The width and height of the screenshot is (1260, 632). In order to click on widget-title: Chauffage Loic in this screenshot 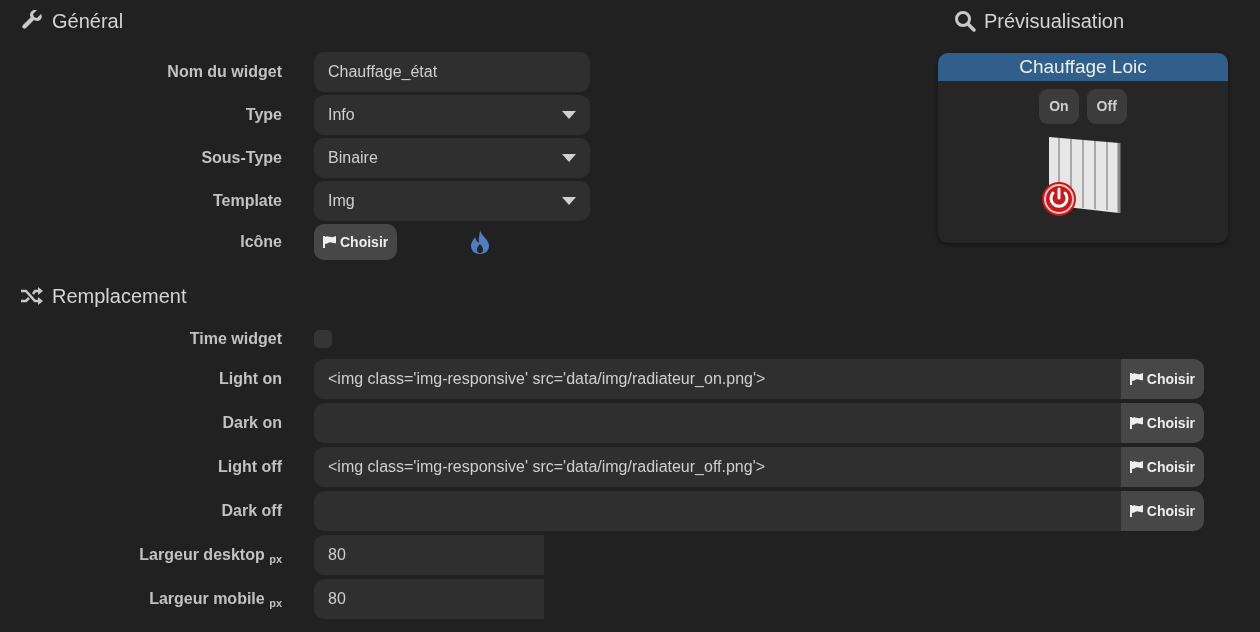, I will do `click(1083, 67)`.